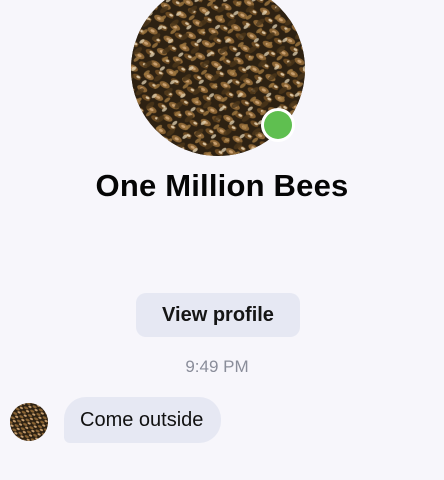  Describe the element at coordinates (218, 78) in the screenshot. I see `contact-avatar-group` at that location.